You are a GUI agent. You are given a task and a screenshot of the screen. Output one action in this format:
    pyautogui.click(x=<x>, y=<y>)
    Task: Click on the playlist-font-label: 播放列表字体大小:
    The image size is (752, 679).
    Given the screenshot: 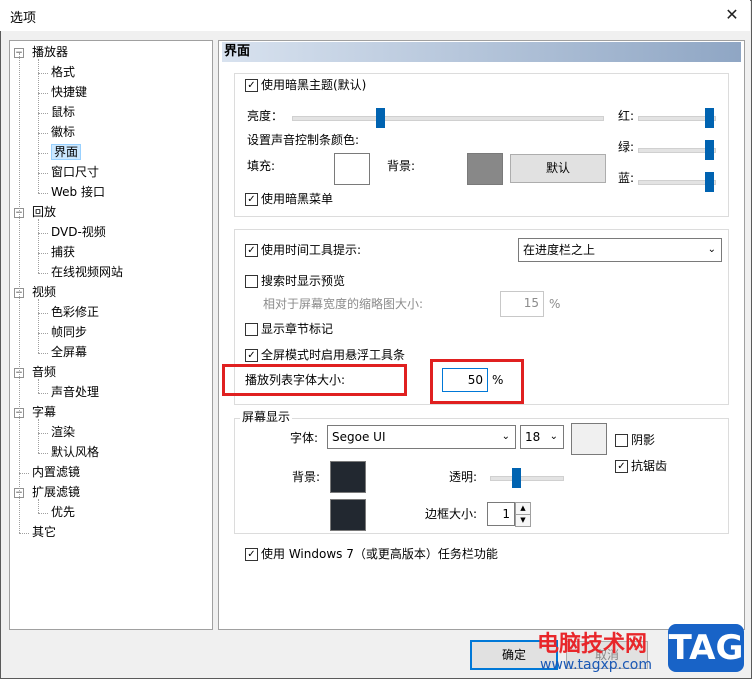 What is the action you would take?
    pyautogui.click(x=295, y=380)
    